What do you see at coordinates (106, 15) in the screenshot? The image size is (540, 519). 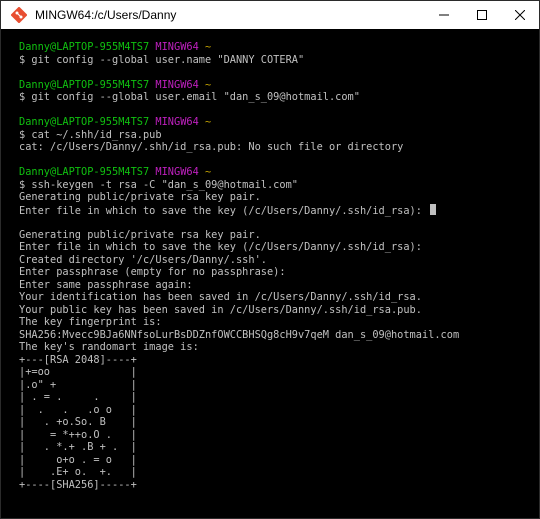 I see `window-title: MINGW64:/c/Users/Danny` at bounding box center [106, 15].